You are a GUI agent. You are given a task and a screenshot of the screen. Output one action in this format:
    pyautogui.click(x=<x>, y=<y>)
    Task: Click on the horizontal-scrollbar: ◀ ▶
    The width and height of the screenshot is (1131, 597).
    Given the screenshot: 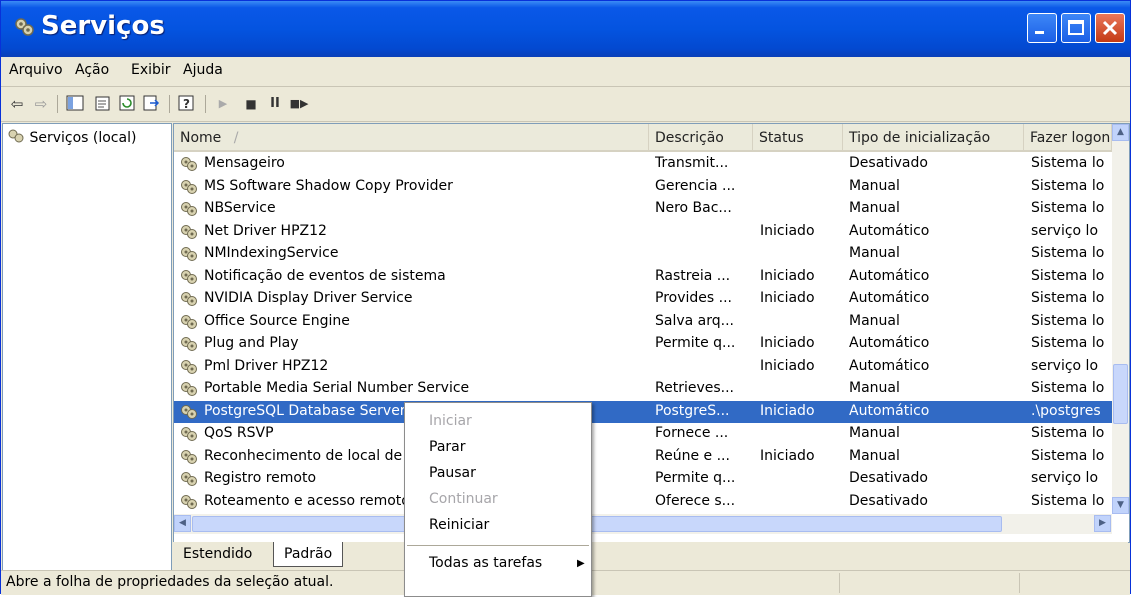 What is the action you would take?
    pyautogui.click(x=643, y=524)
    